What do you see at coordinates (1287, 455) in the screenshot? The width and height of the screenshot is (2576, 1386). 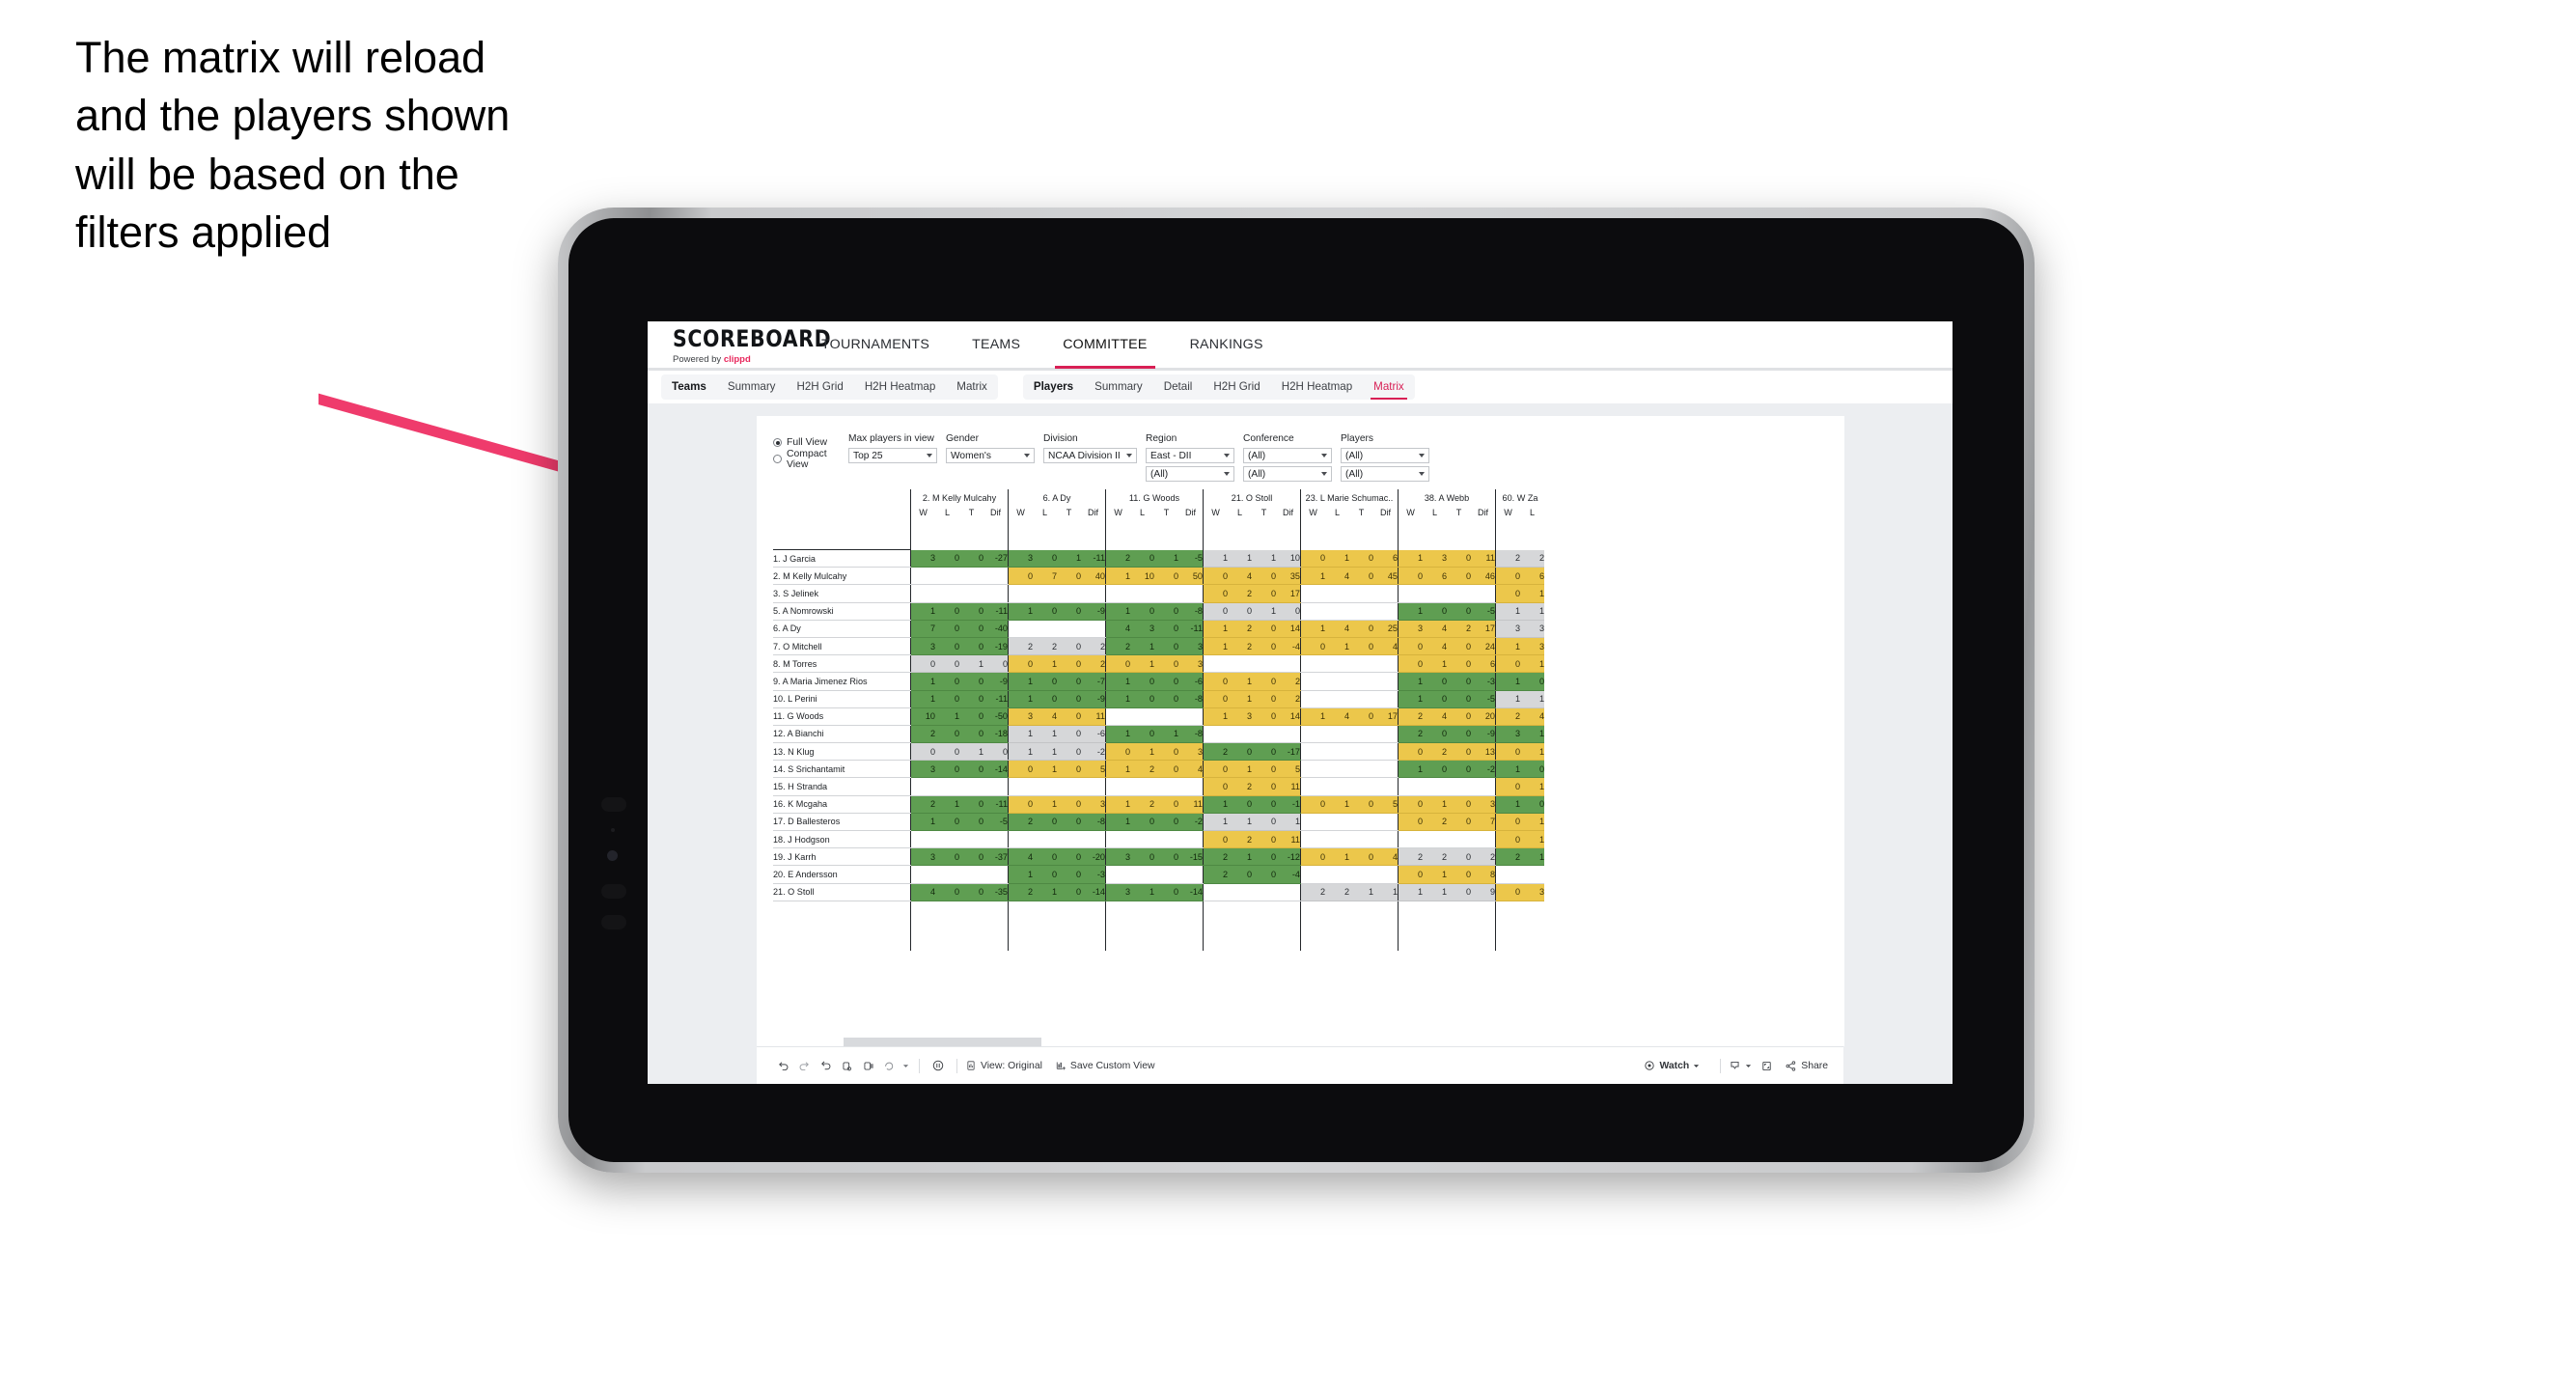 I see `filter-select: (All)` at bounding box center [1287, 455].